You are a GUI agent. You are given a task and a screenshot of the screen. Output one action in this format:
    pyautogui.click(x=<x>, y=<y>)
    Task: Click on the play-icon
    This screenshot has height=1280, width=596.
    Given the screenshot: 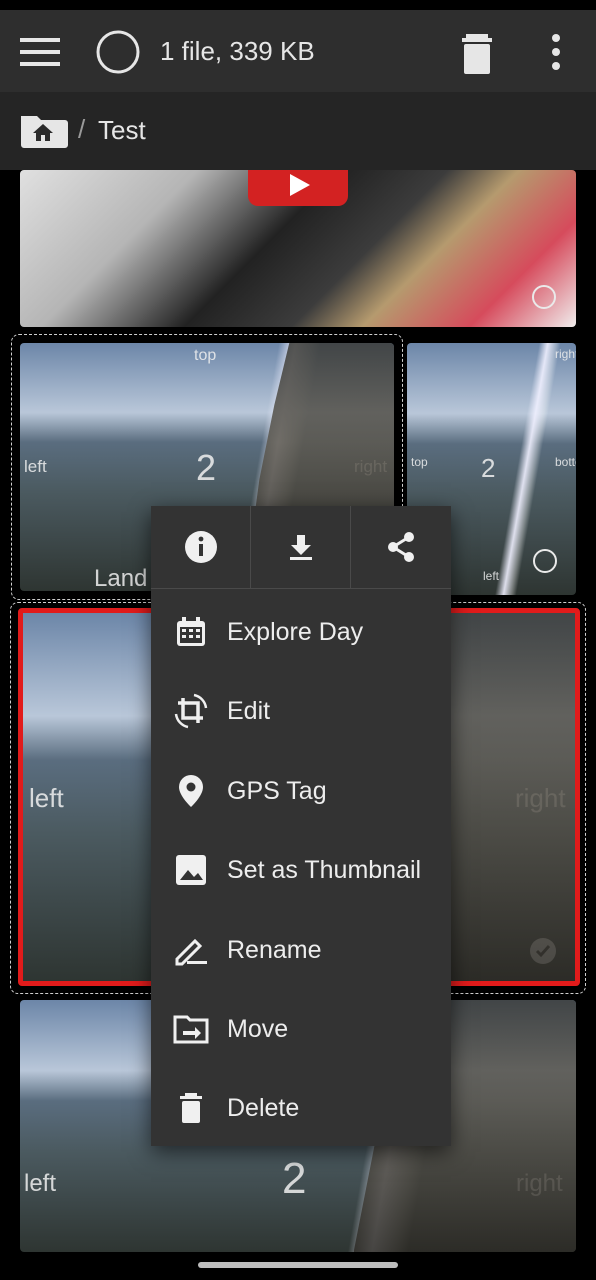 What is the action you would take?
    pyautogui.click(x=298, y=188)
    